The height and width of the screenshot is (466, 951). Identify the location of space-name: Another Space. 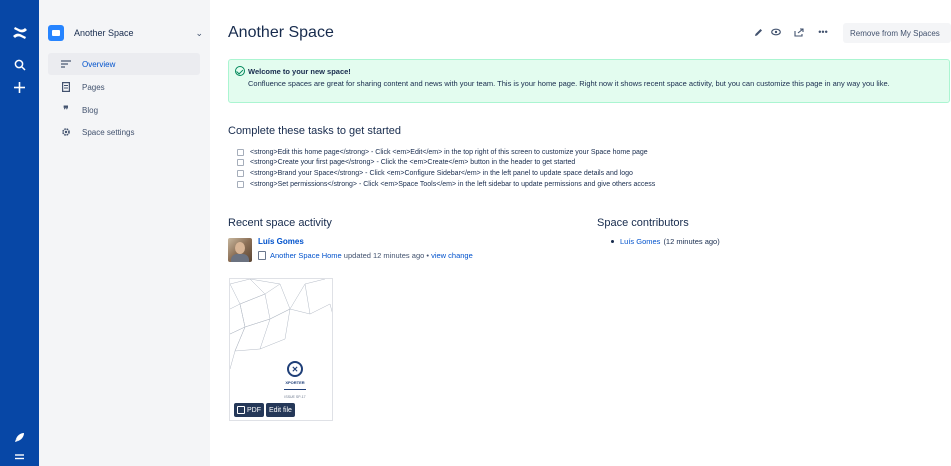
(104, 33).